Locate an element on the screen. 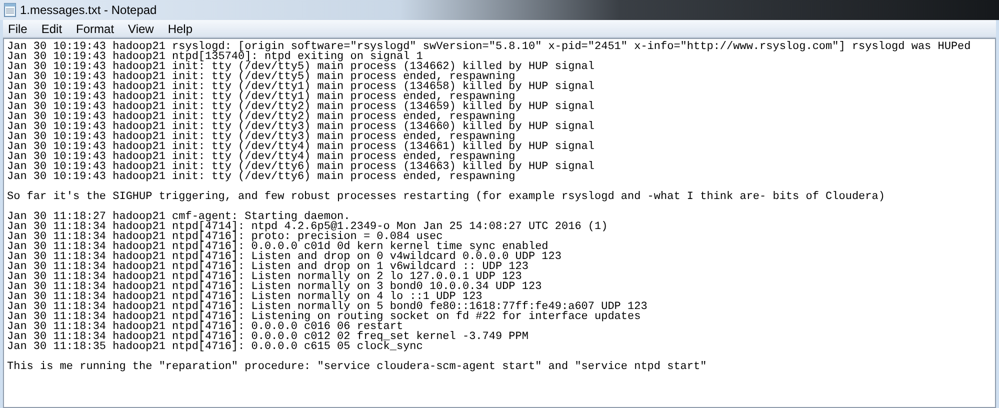 The height and width of the screenshot is (408, 999). text-line: Jan 30 11:18:27 hadoop21 cmf-agent: Starting daemon. is located at coordinates (178, 217).